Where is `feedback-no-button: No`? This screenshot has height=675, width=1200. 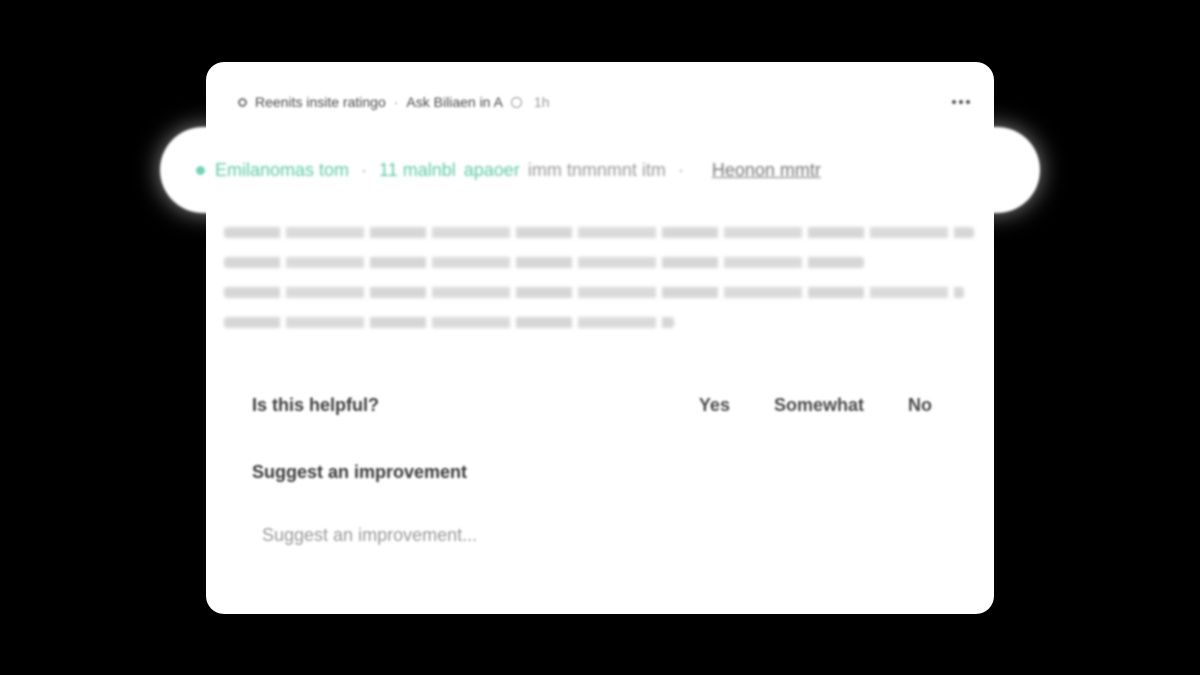 feedback-no-button: No is located at coordinates (920, 405).